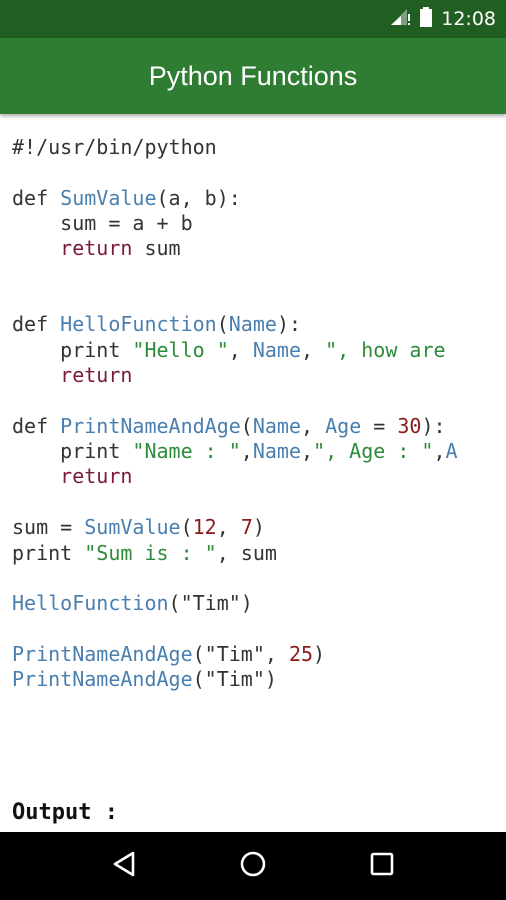 Image resolution: width=506 pixels, height=900 pixels. Describe the element at coordinates (451, 451) in the screenshot. I see `code-token: A` at that location.